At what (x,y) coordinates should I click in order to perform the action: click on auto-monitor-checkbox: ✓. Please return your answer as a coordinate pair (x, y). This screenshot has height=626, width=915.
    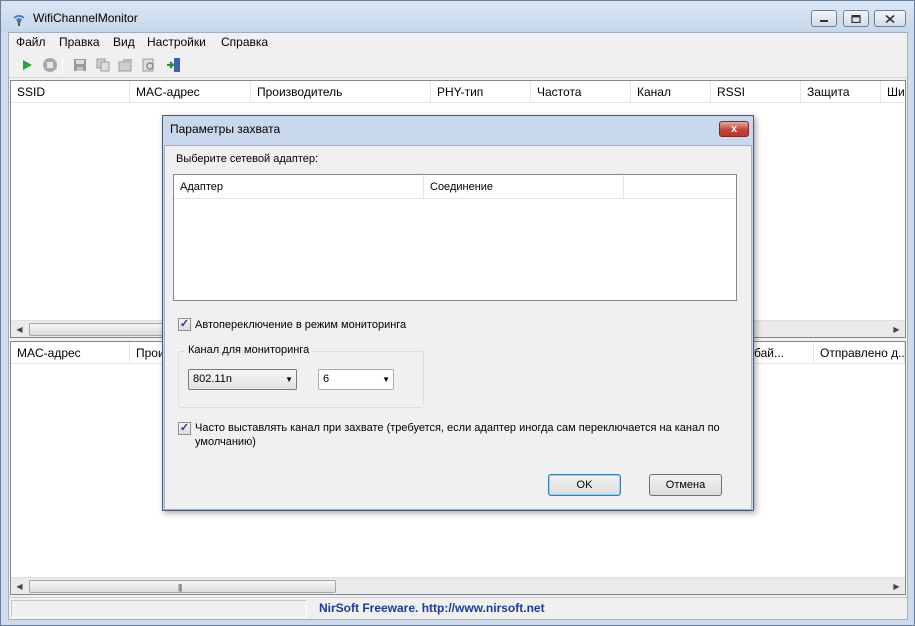
    Looking at the image, I should click on (184, 324).